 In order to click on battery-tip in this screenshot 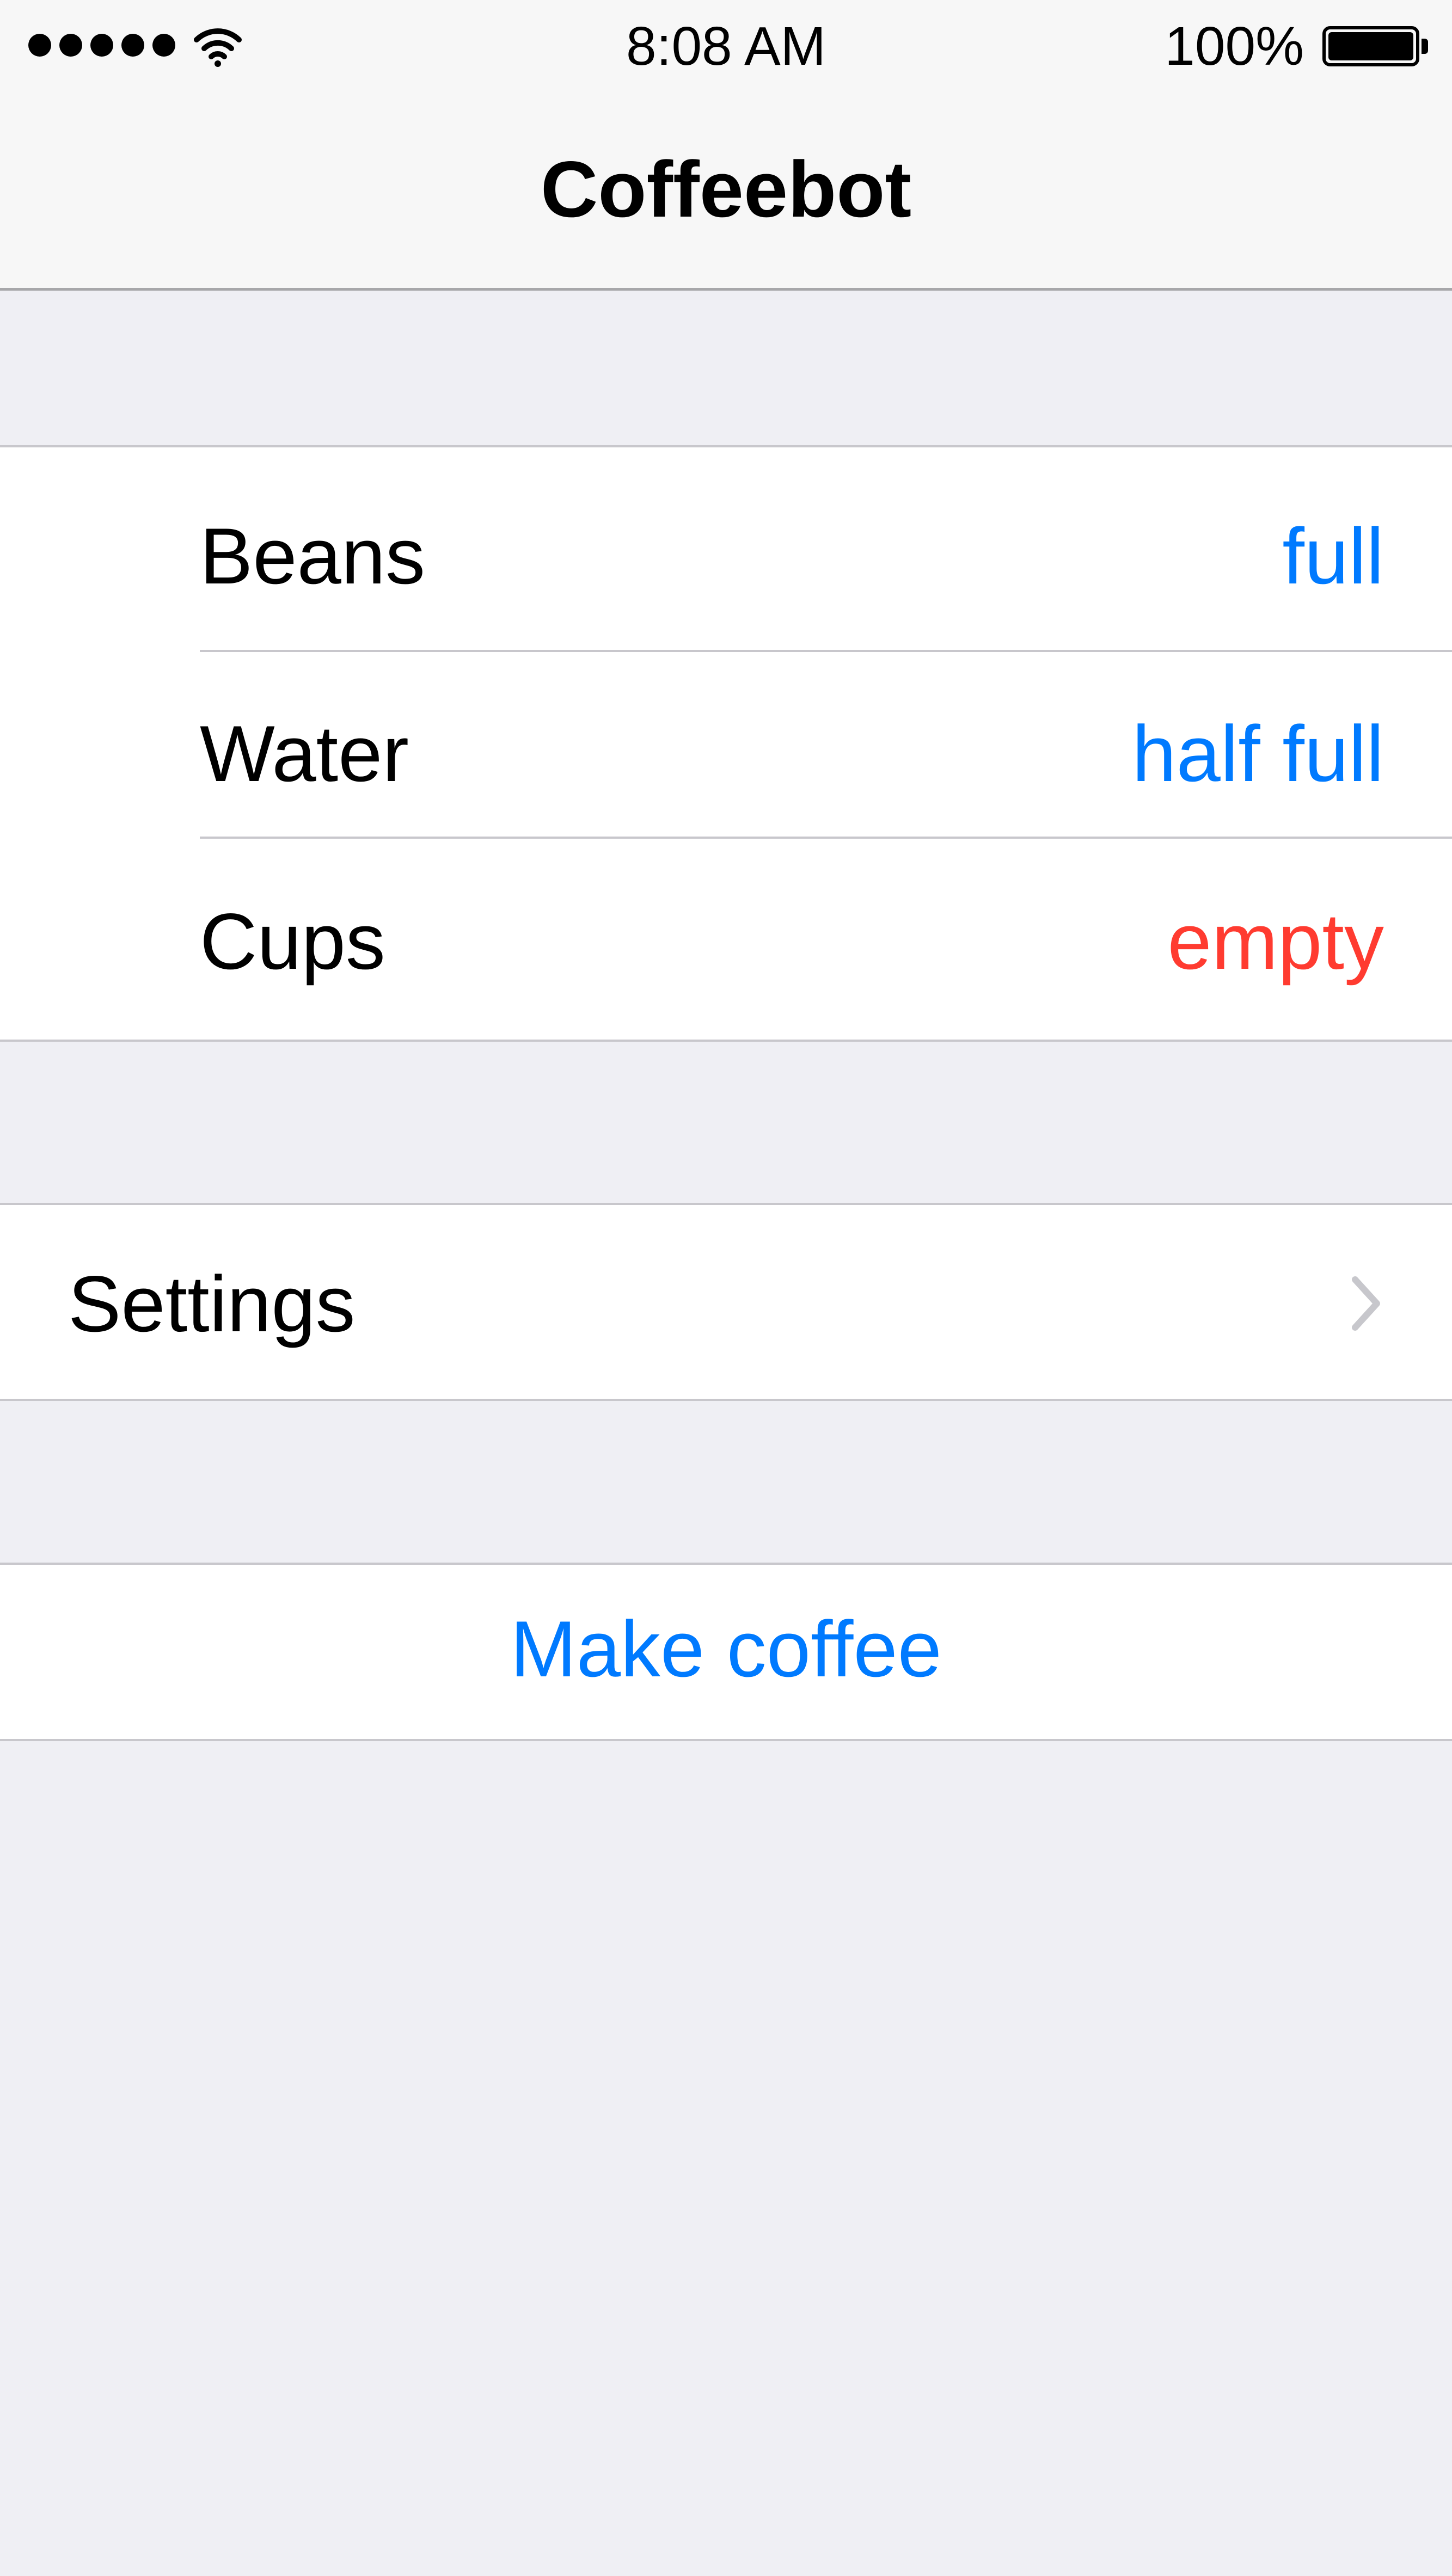, I will do `click(1425, 46)`.